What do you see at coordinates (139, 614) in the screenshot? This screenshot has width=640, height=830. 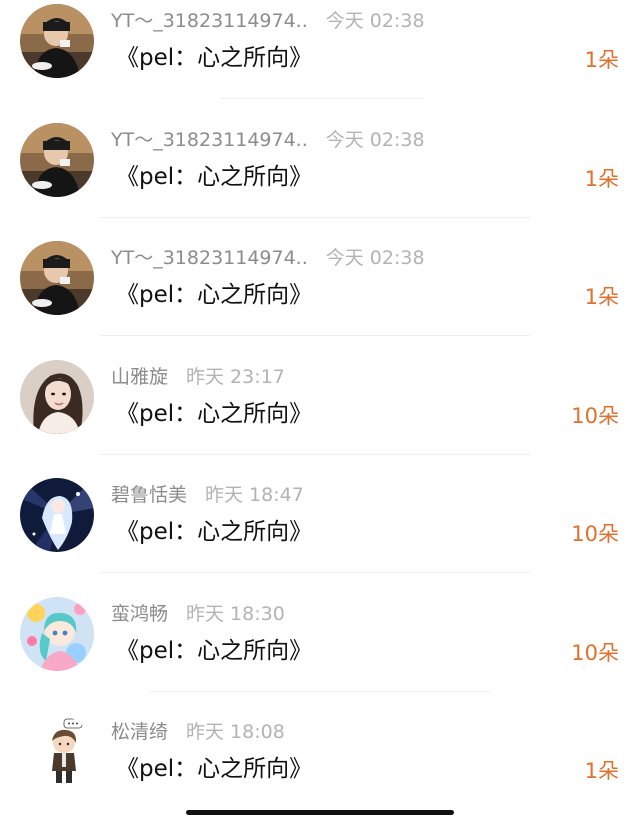 I see `user-name: 蛮鸿畅` at bounding box center [139, 614].